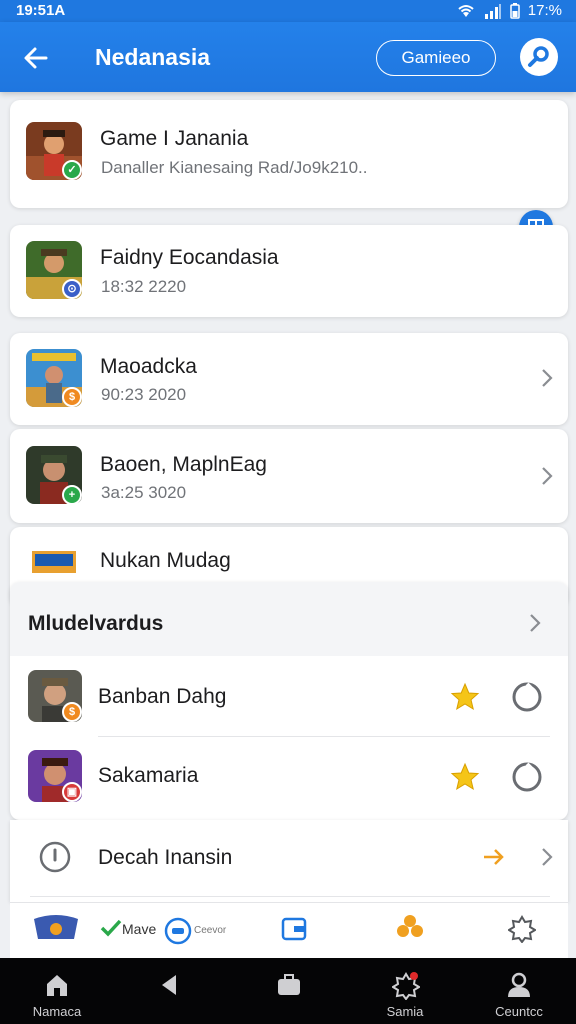 The height and width of the screenshot is (1024, 576). What do you see at coordinates (544, 10) in the screenshot?
I see `battery-level: 17:%` at bounding box center [544, 10].